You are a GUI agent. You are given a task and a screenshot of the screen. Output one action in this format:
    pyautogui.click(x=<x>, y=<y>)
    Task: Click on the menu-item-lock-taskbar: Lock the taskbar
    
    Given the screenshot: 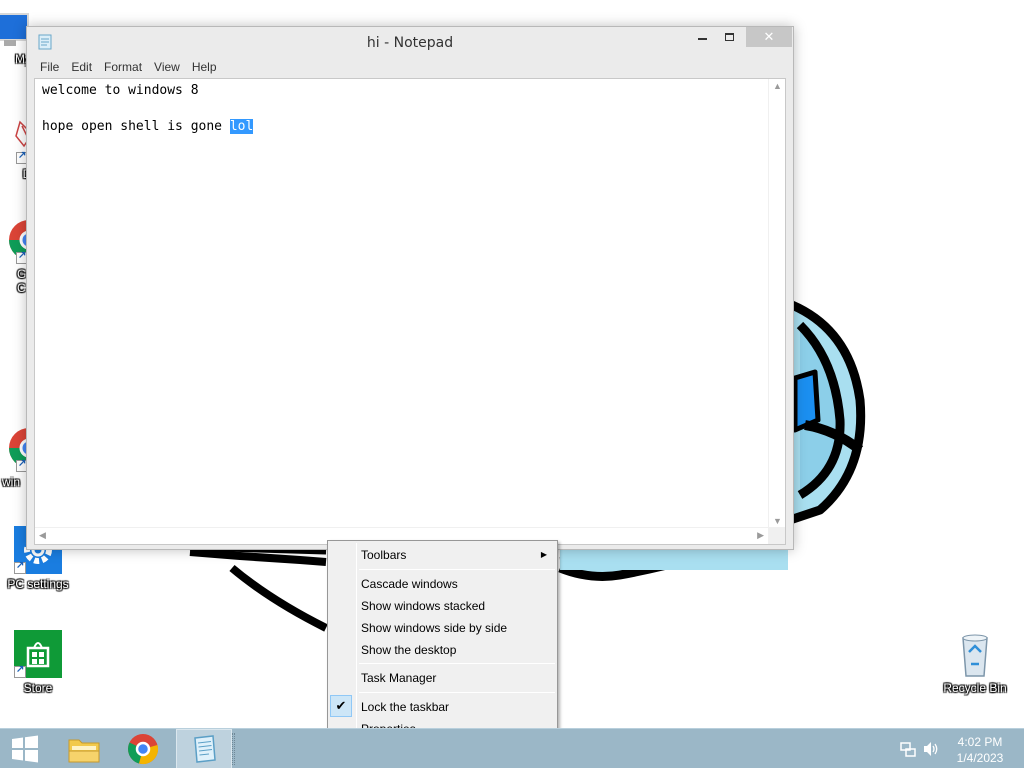 What is the action you would take?
    pyautogui.click(x=442, y=707)
    